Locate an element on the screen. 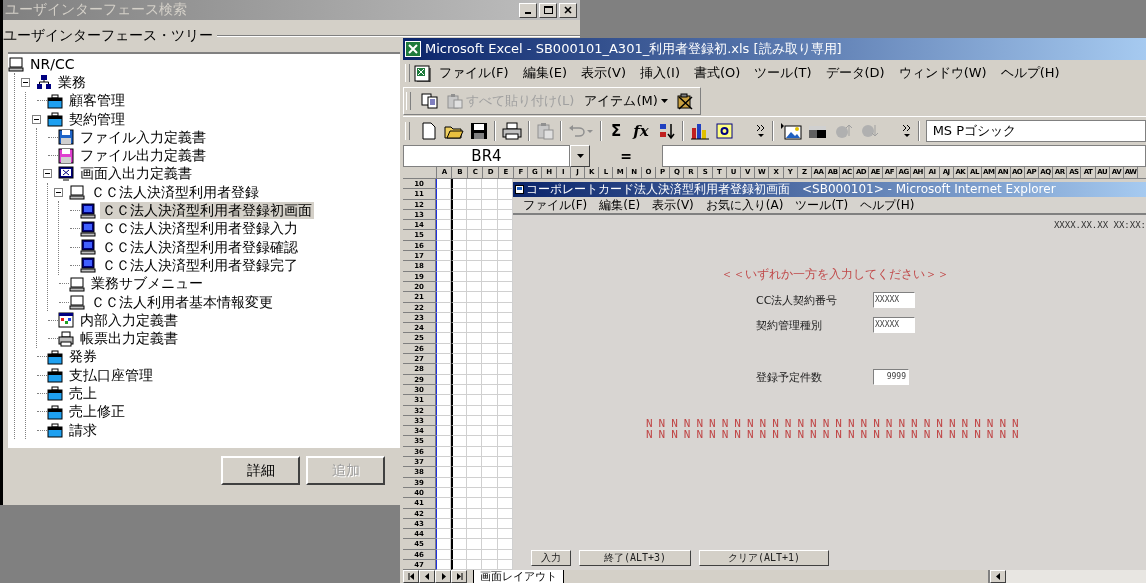 The height and width of the screenshot is (583, 1146). tree-item: NR/CC is located at coordinates (52, 64).